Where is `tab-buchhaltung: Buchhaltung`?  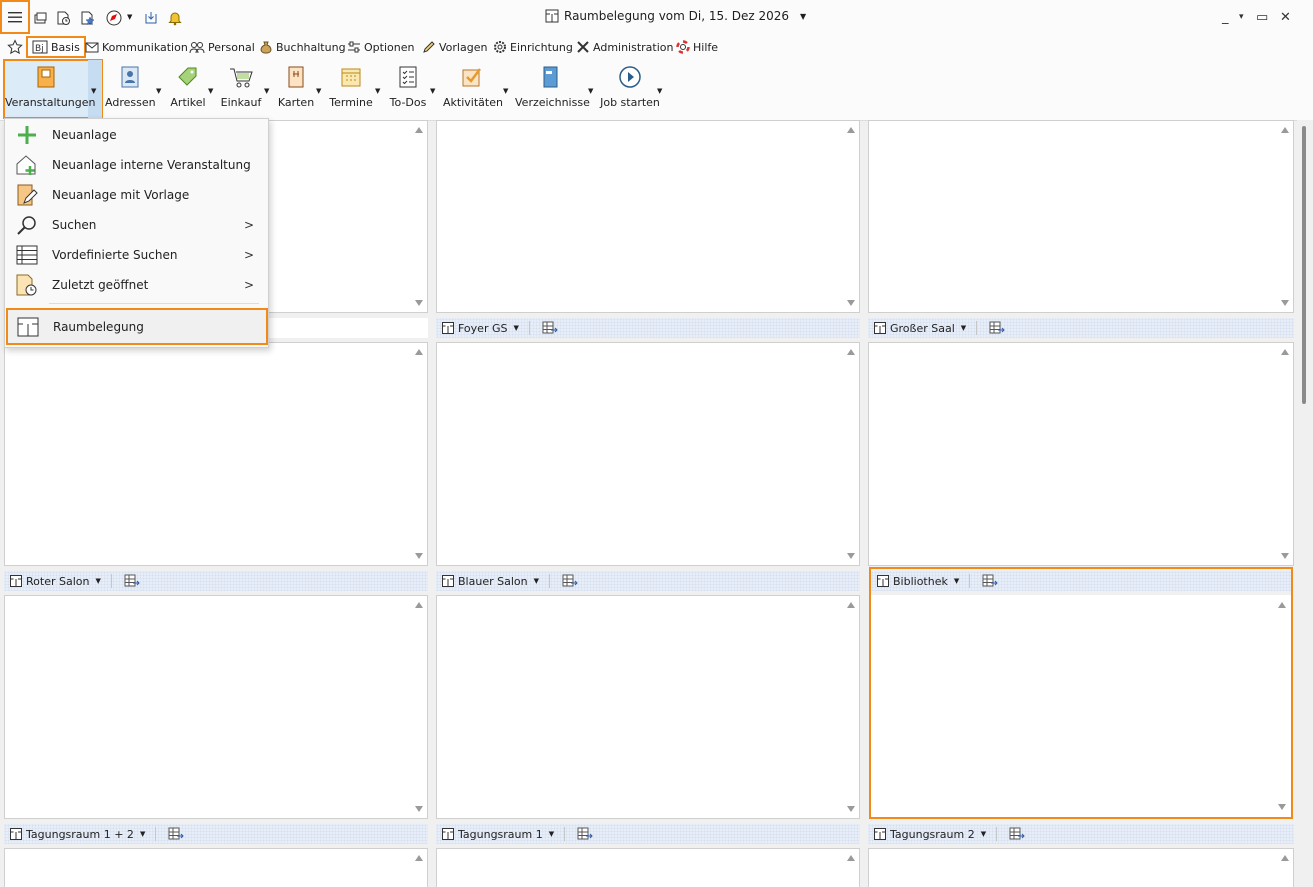
tab-buchhaltung: Buchhaltung is located at coordinates (302, 47).